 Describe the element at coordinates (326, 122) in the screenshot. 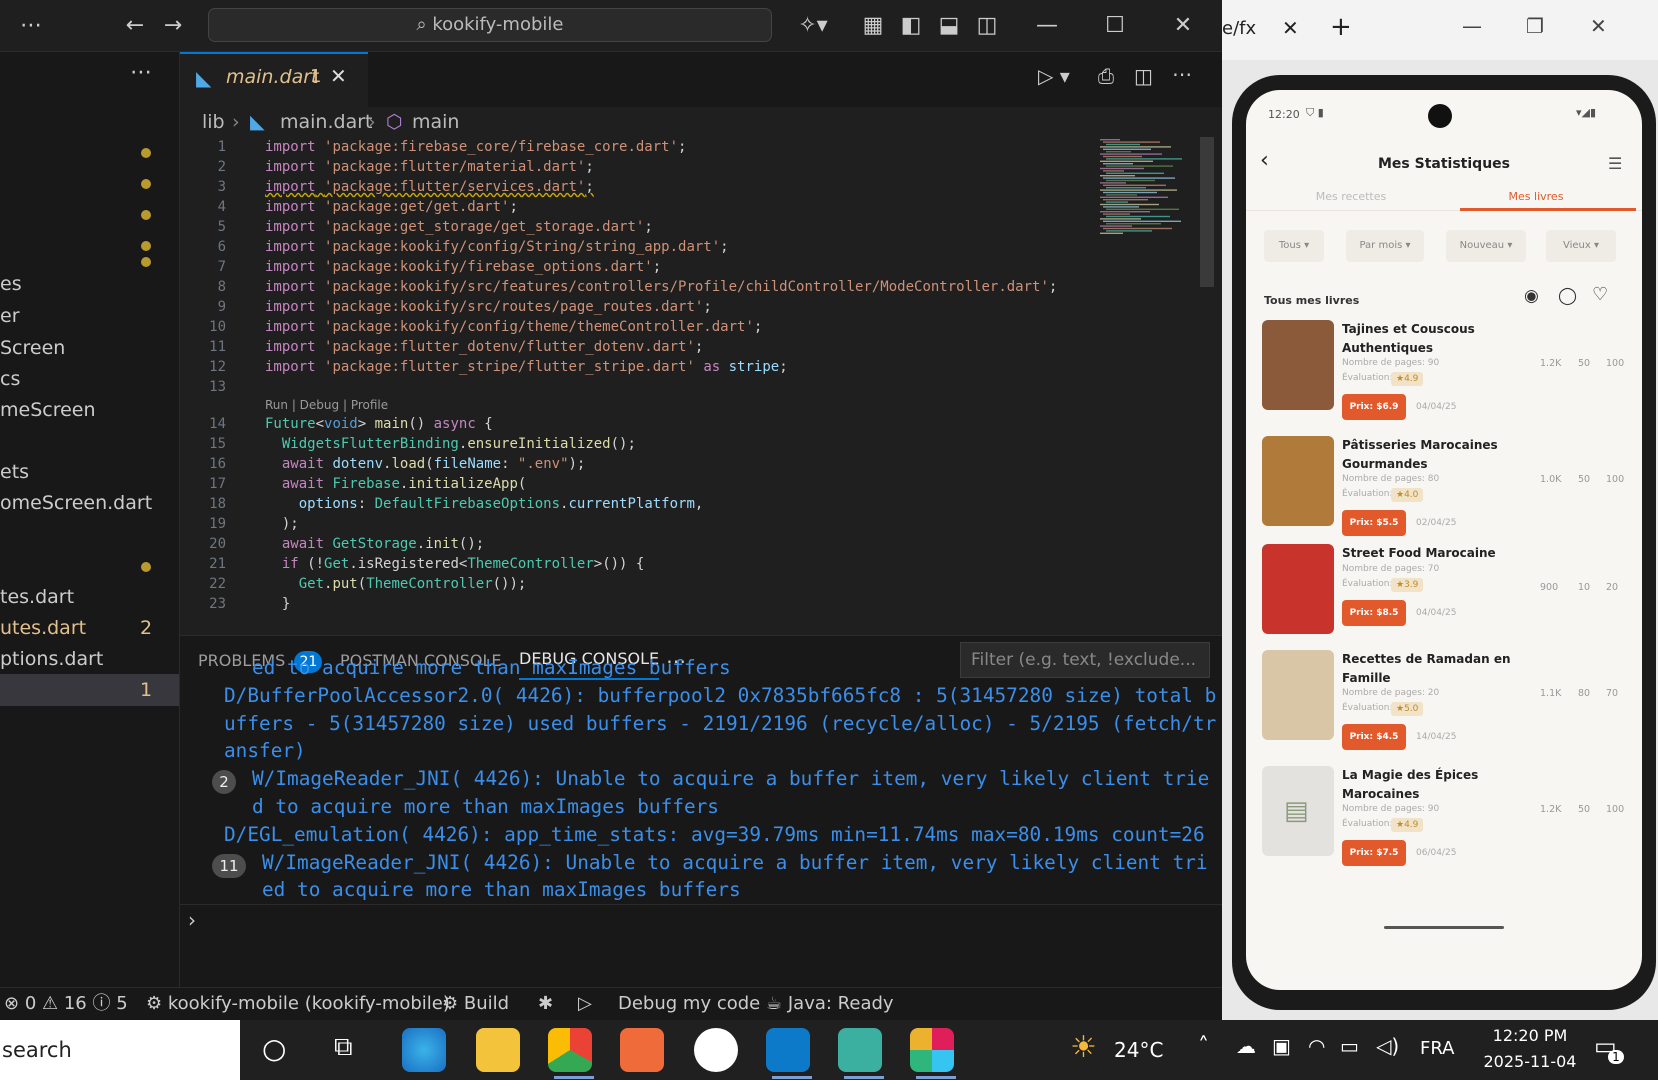

I see `breadcrumb-file: main.dart` at that location.